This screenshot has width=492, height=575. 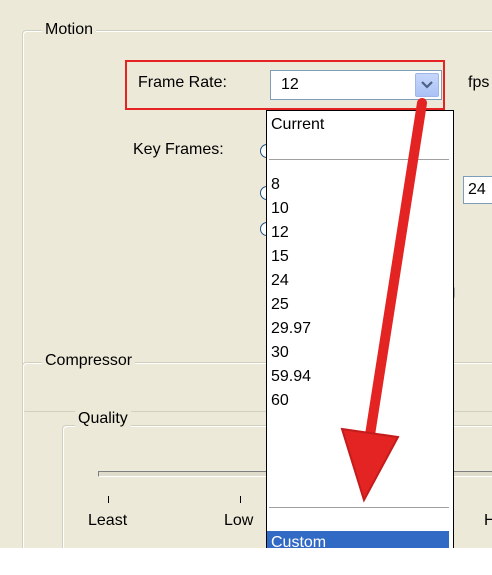 I want to click on bottom-strip, so click(x=246, y=561).